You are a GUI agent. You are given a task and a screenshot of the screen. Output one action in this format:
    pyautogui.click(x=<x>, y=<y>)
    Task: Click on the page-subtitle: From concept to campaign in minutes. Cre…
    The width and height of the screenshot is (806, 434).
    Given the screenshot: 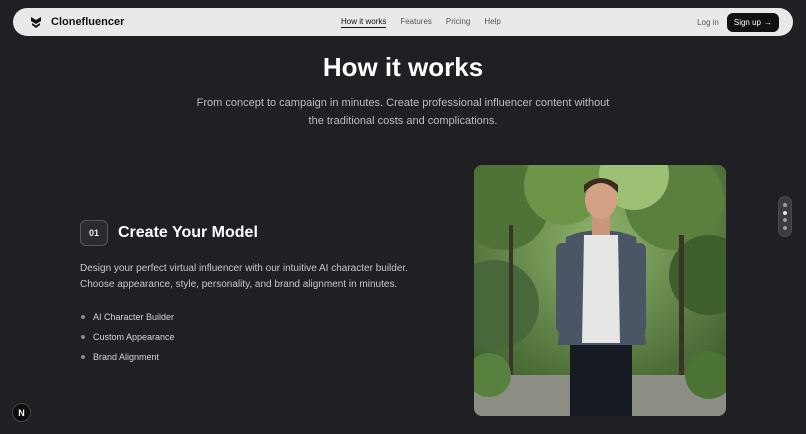 What is the action you would take?
    pyautogui.click(x=403, y=112)
    